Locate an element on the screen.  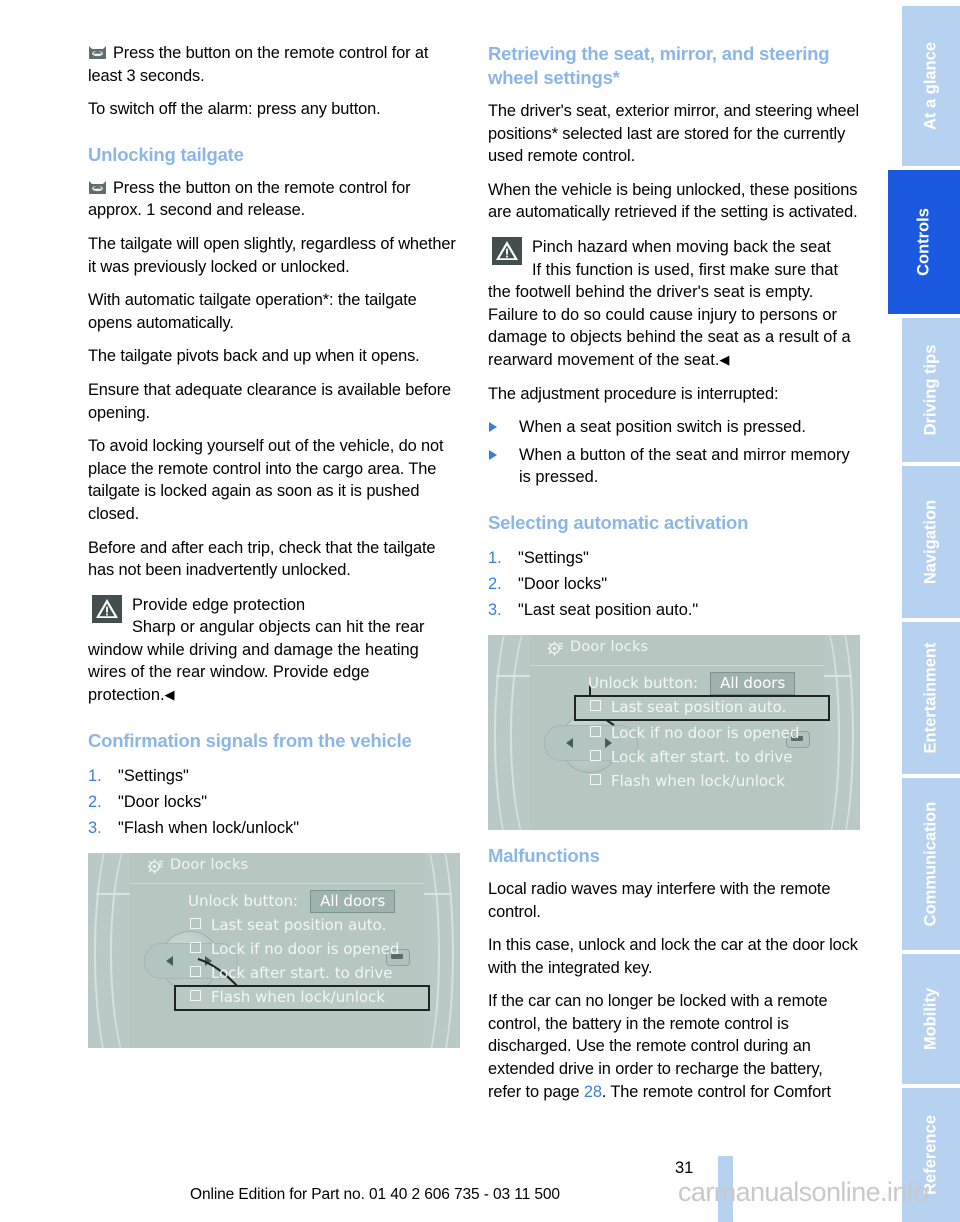
tab-label: Mobility is located at coordinates (930, 1019).